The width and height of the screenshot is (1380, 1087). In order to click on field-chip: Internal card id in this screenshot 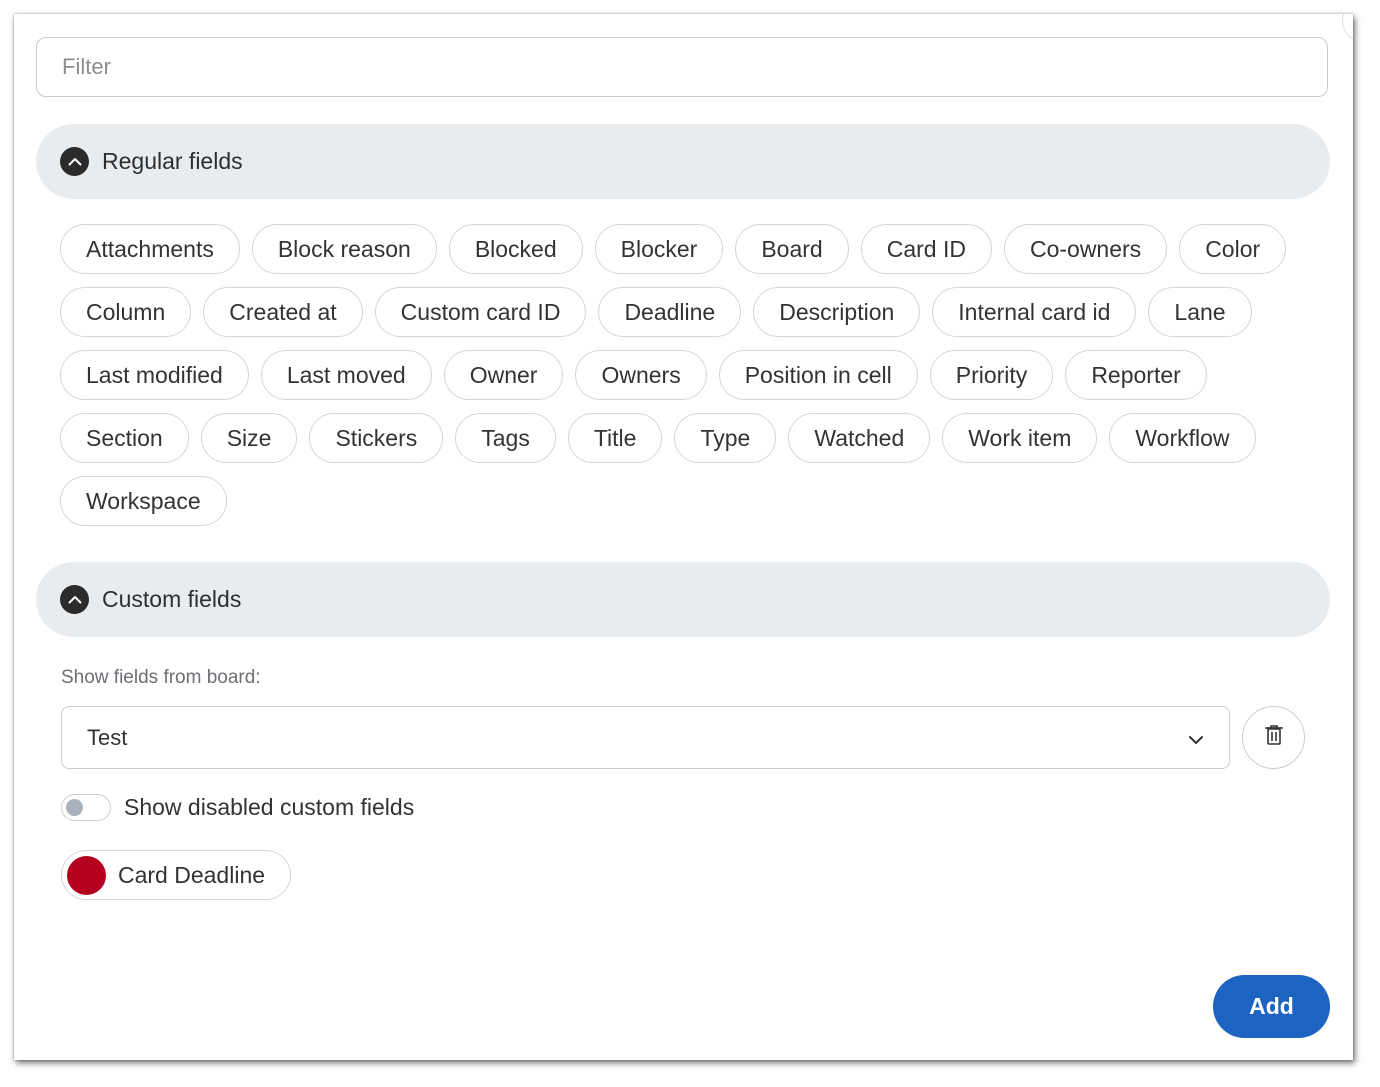, I will do `click(1034, 312)`.